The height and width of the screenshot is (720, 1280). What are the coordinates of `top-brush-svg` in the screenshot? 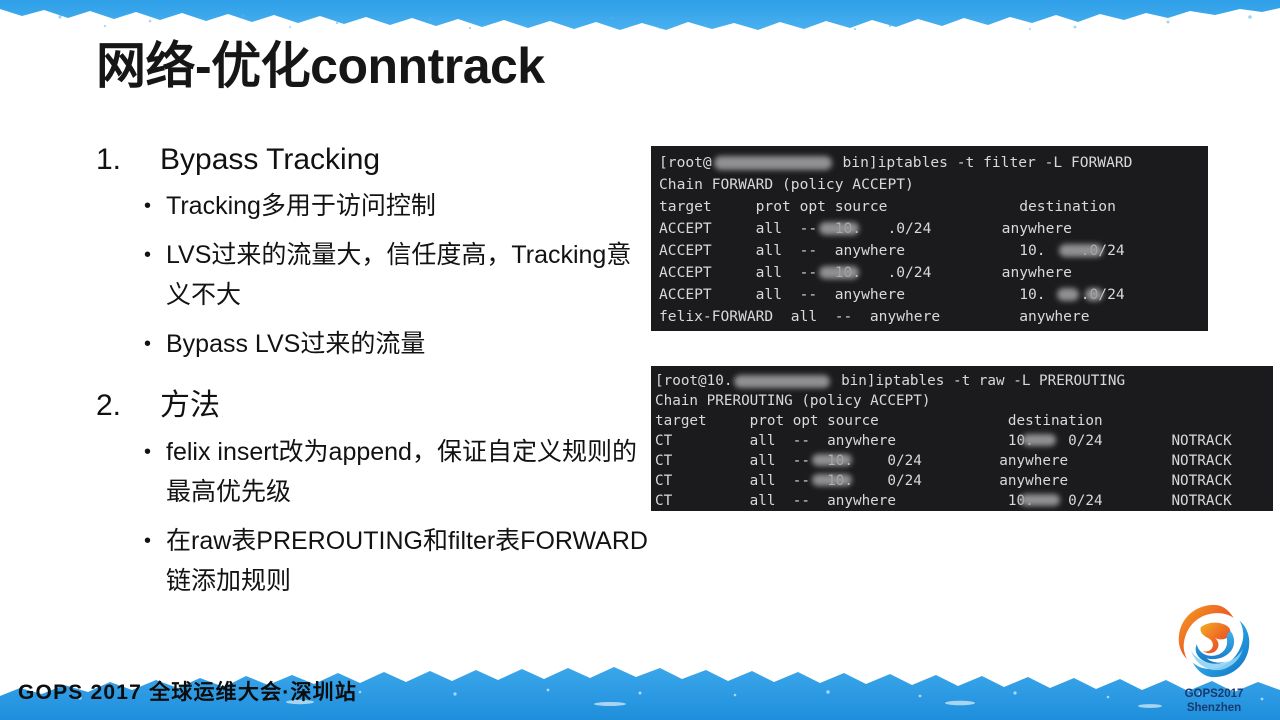 It's located at (640, 15).